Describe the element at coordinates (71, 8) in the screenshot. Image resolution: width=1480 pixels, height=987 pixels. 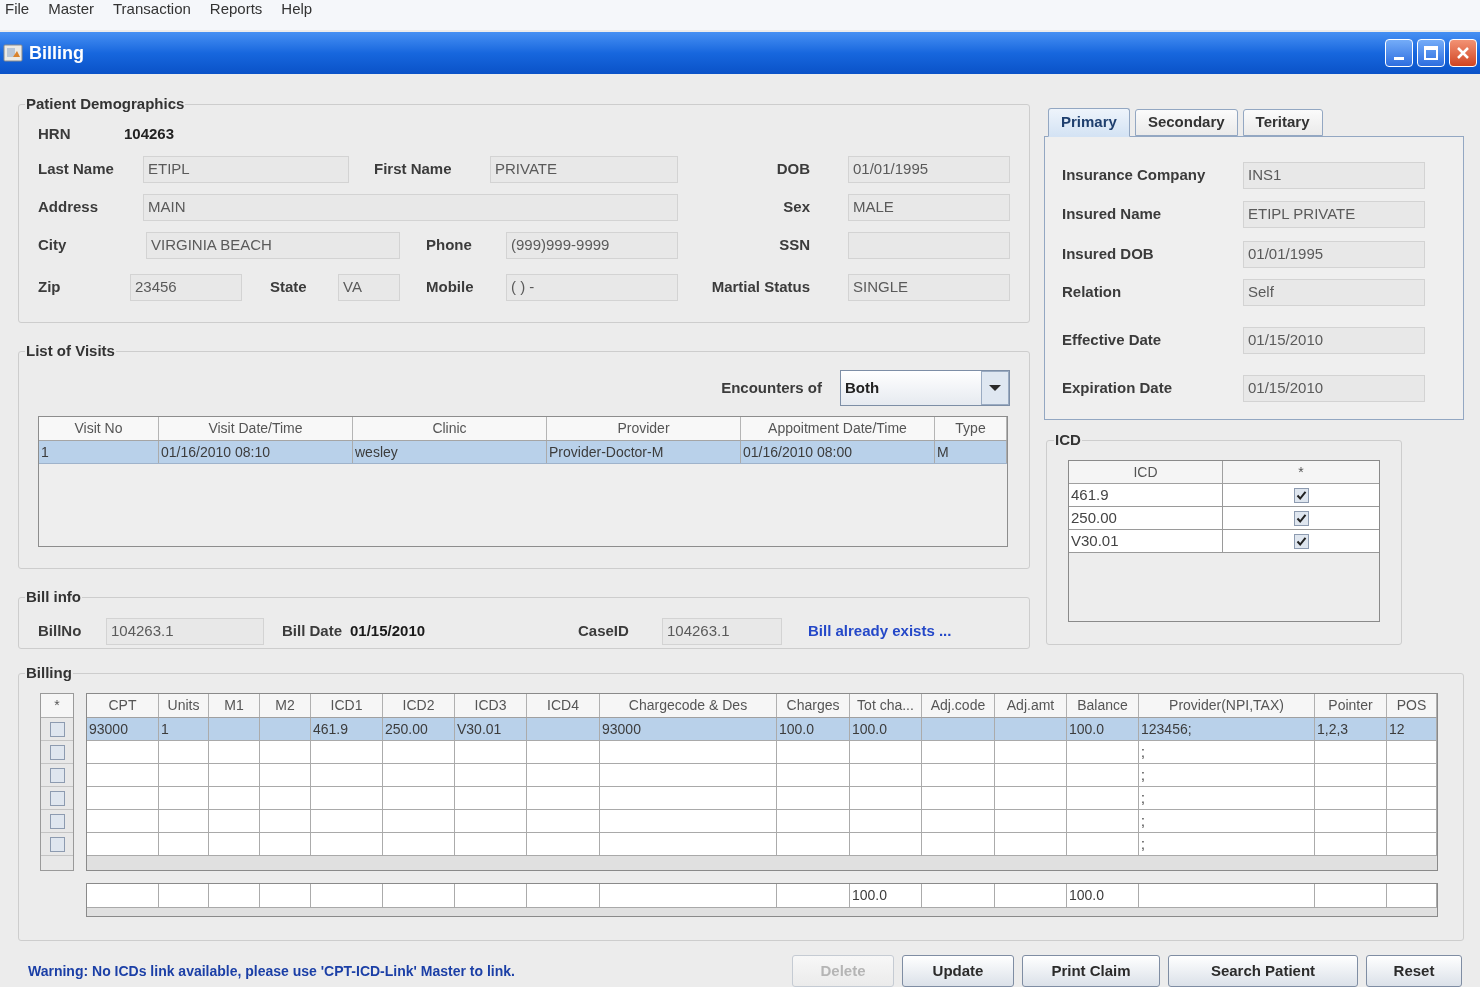
I see `menu-item: Master` at that location.